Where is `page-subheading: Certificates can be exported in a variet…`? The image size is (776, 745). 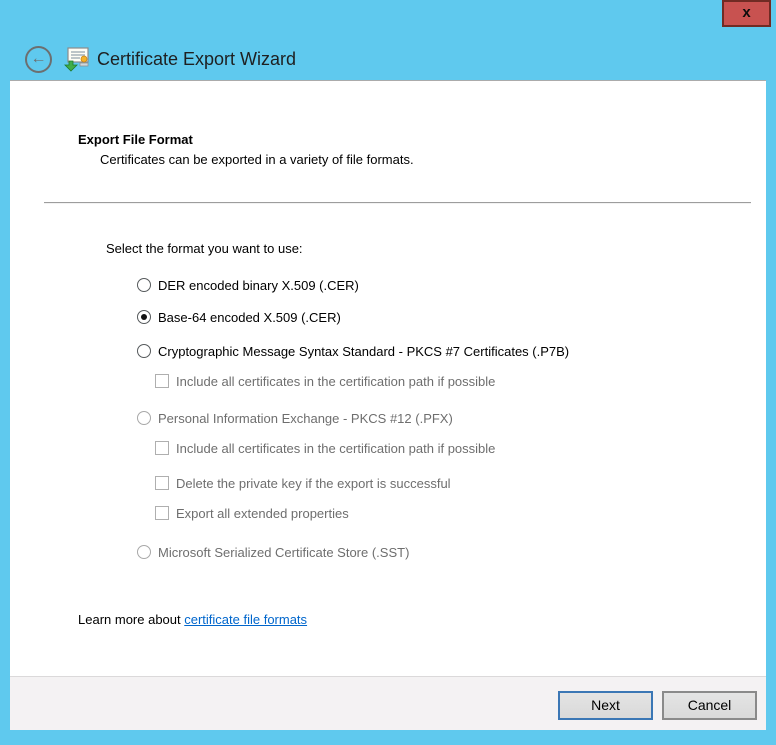
page-subheading: Certificates can be exported in a variet… is located at coordinates (257, 159).